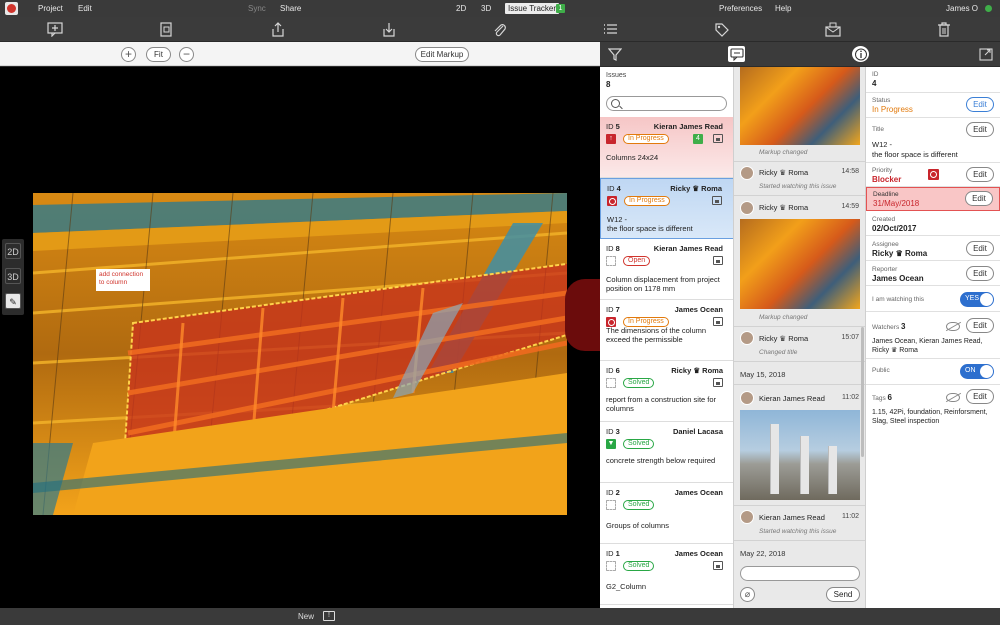 The width and height of the screenshot is (1000, 625). I want to click on edit-status-button: Edit, so click(980, 104).